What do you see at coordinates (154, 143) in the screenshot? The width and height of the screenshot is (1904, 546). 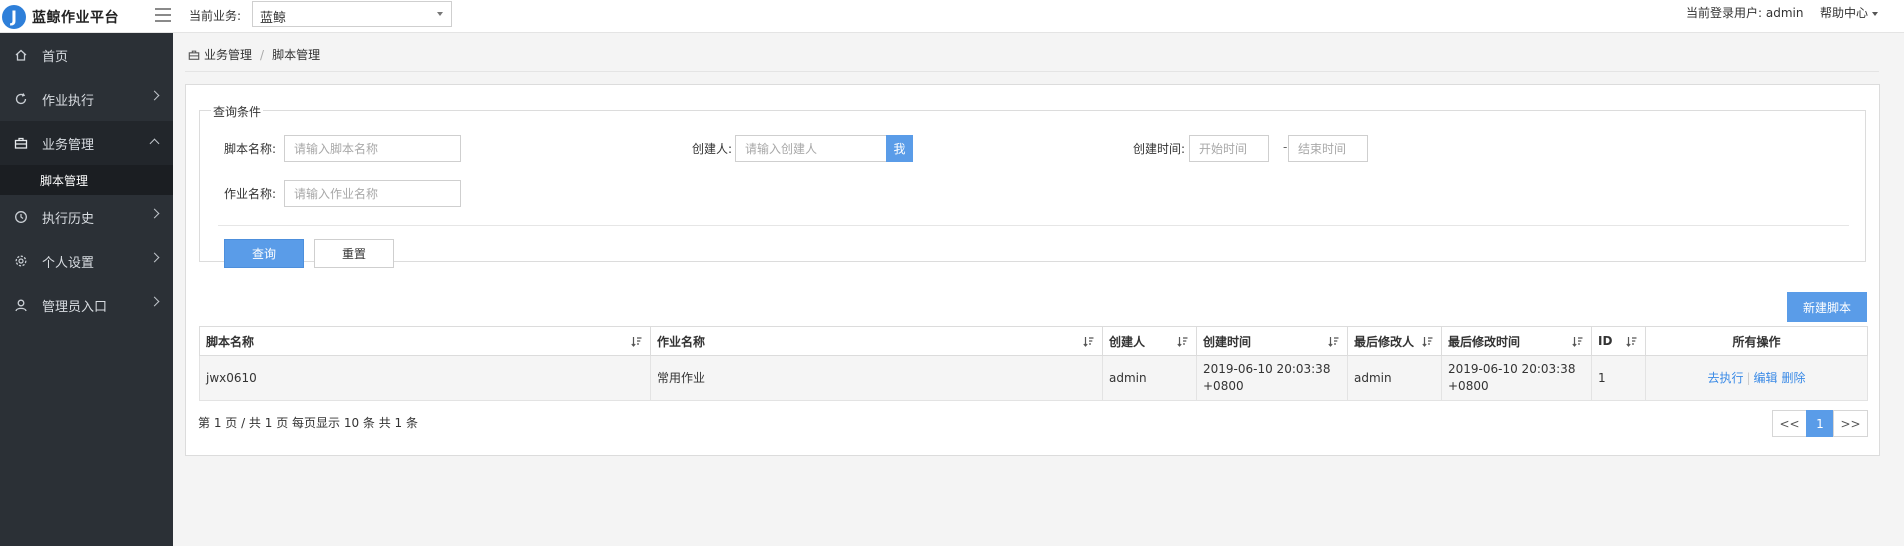 I see `chevron-up-icon` at bounding box center [154, 143].